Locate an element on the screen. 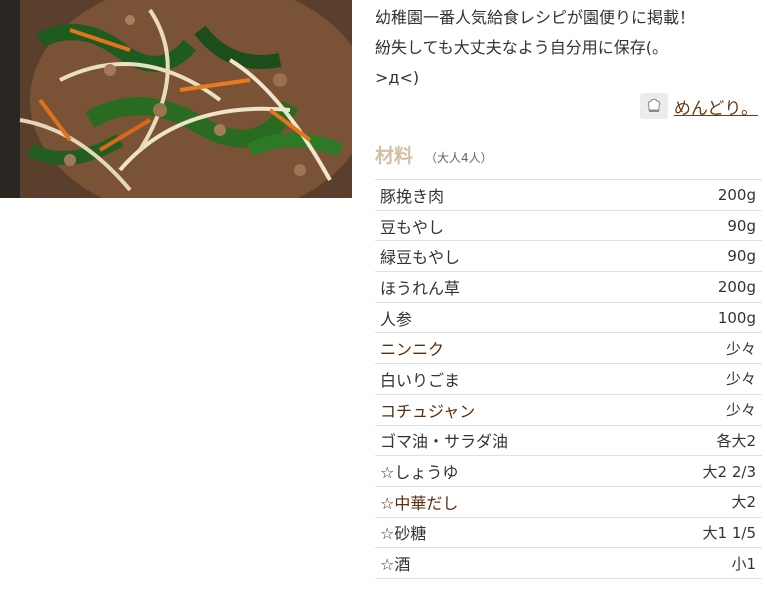  author-name: めんどり。 is located at coordinates (716, 106).